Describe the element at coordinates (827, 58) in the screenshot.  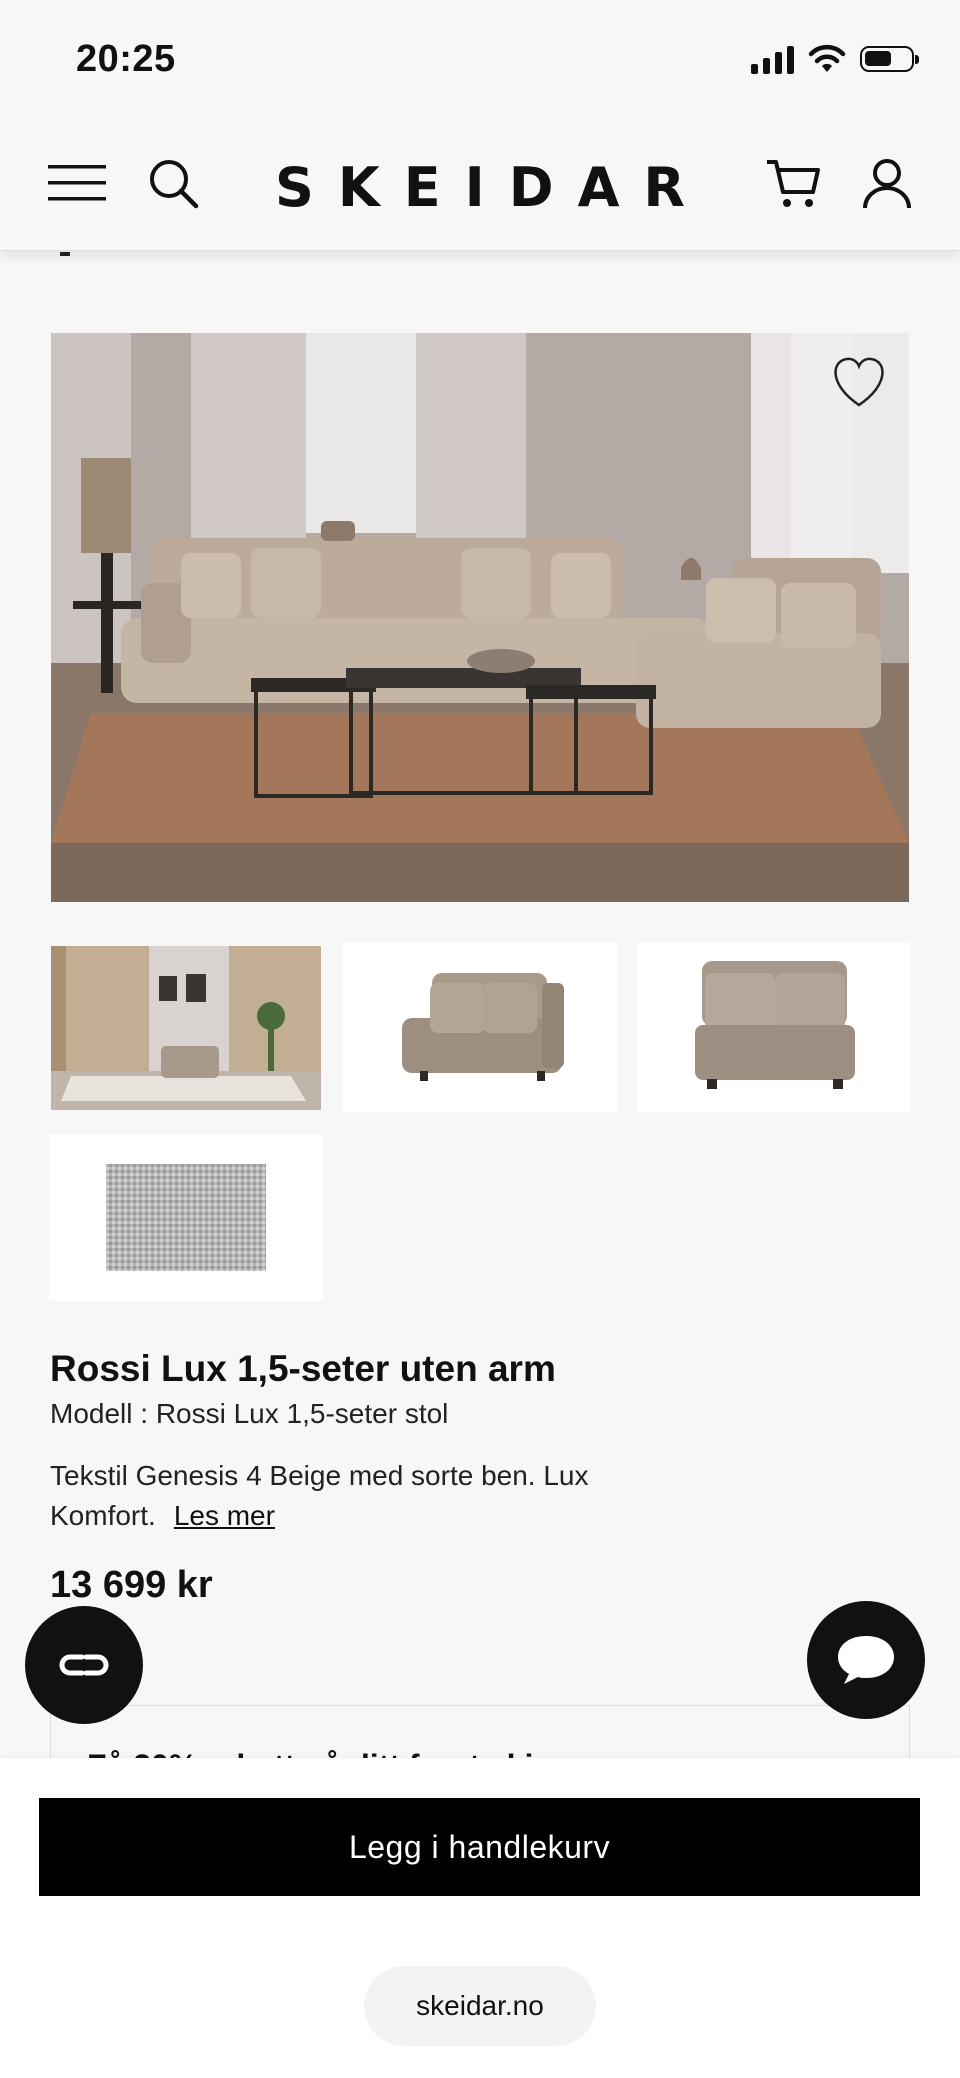
I see `wifi-icon` at that location.